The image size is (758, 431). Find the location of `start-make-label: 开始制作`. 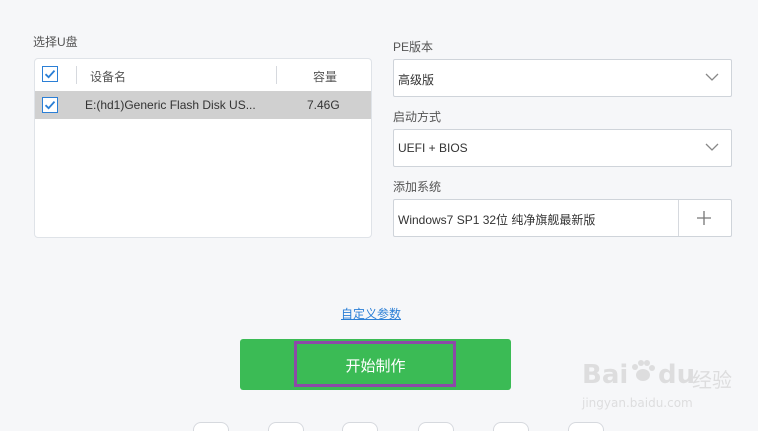

start-make-label: 开始制作 is located at coordinates (375, 366).